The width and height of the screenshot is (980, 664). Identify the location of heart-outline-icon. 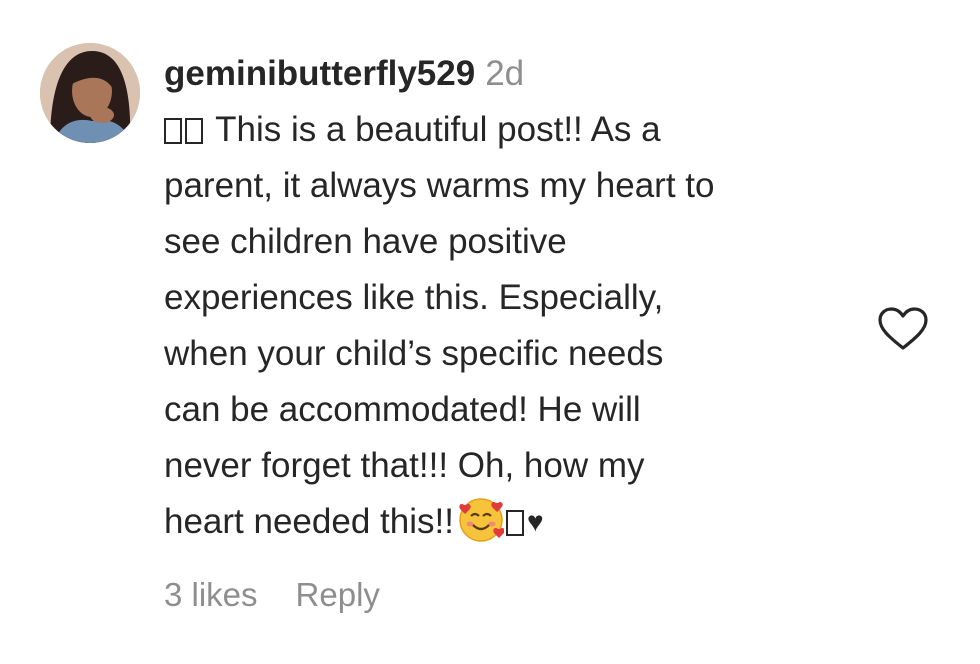
(903, 328).